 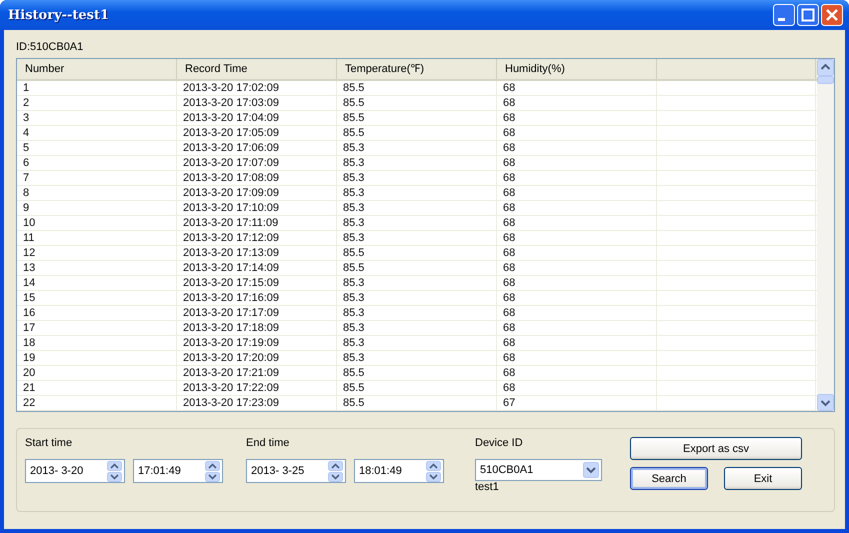 What do you see at coordinates (296, 471) in the screenshot?
I see `end-date-field: 2013- 3-25` at bounding box center [296, 471].